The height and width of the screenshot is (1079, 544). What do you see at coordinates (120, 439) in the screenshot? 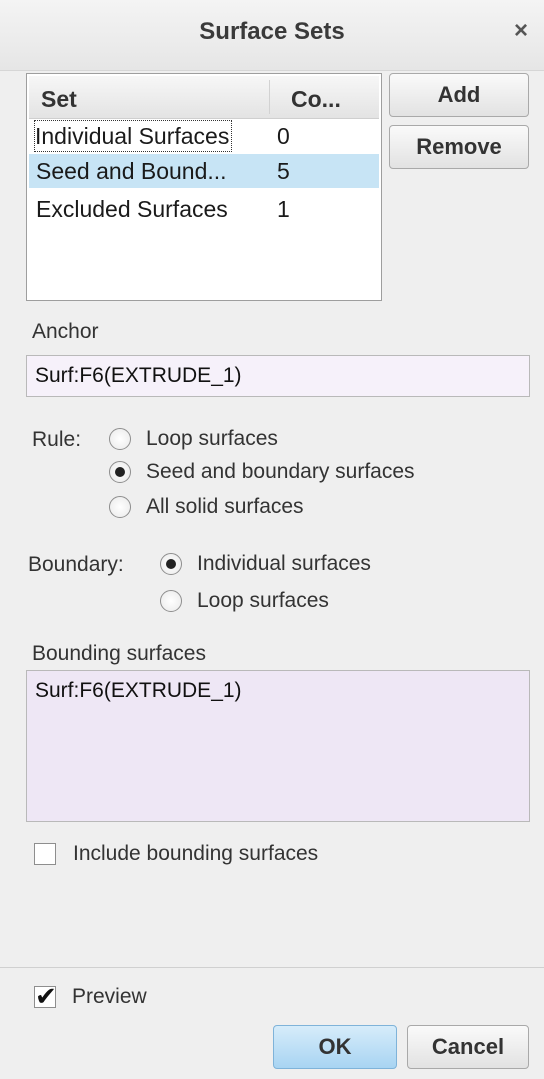
I see `rule-loop-radio` at bounding box center [120, 439].